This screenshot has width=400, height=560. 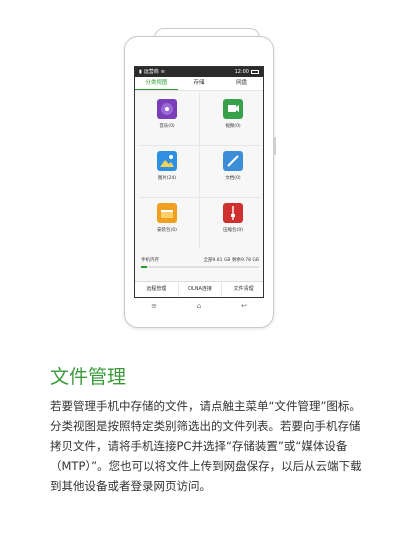 What do you see at coordinates (167, 178) in the screenshot?
I see `category-label: 图片(24)` at bounding box center [167, 178].